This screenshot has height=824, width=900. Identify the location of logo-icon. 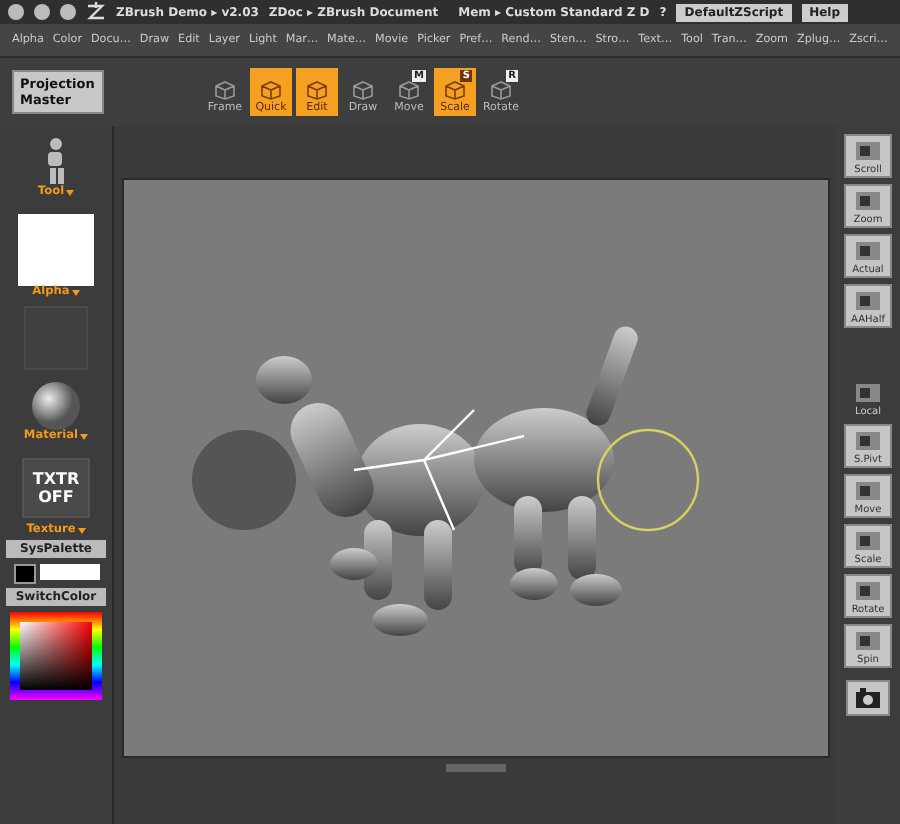
(96, 12).